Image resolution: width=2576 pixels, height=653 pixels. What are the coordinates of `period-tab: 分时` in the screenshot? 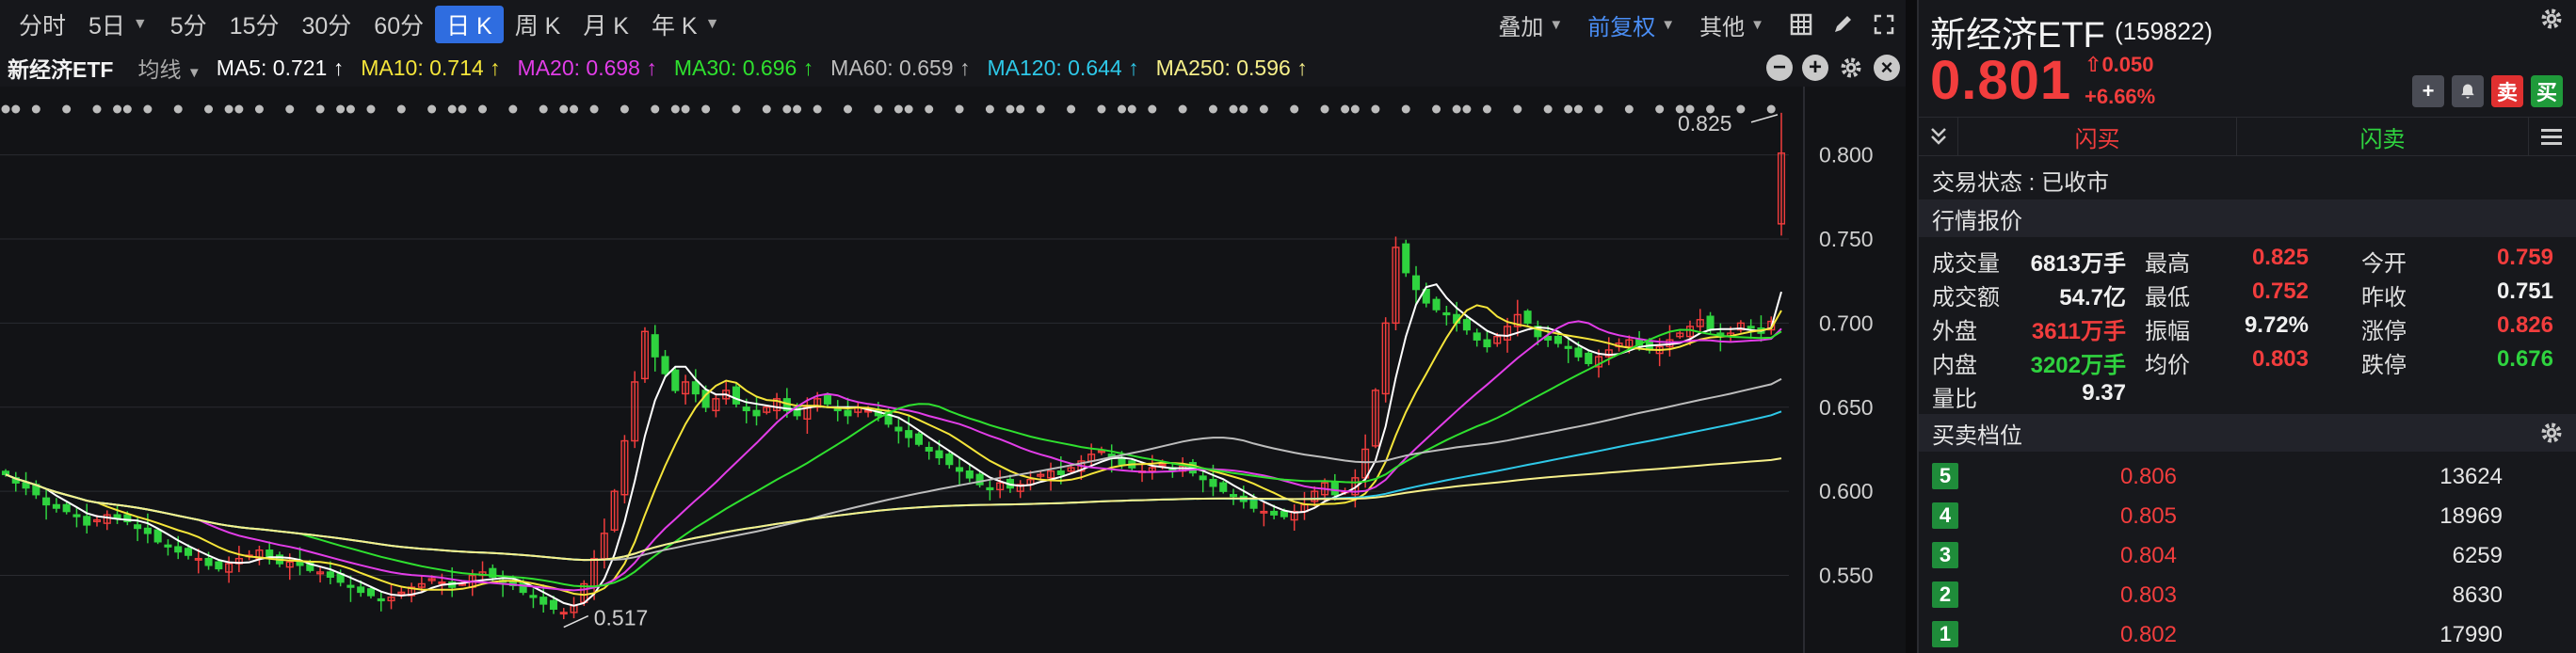 It's located at (42, 24).